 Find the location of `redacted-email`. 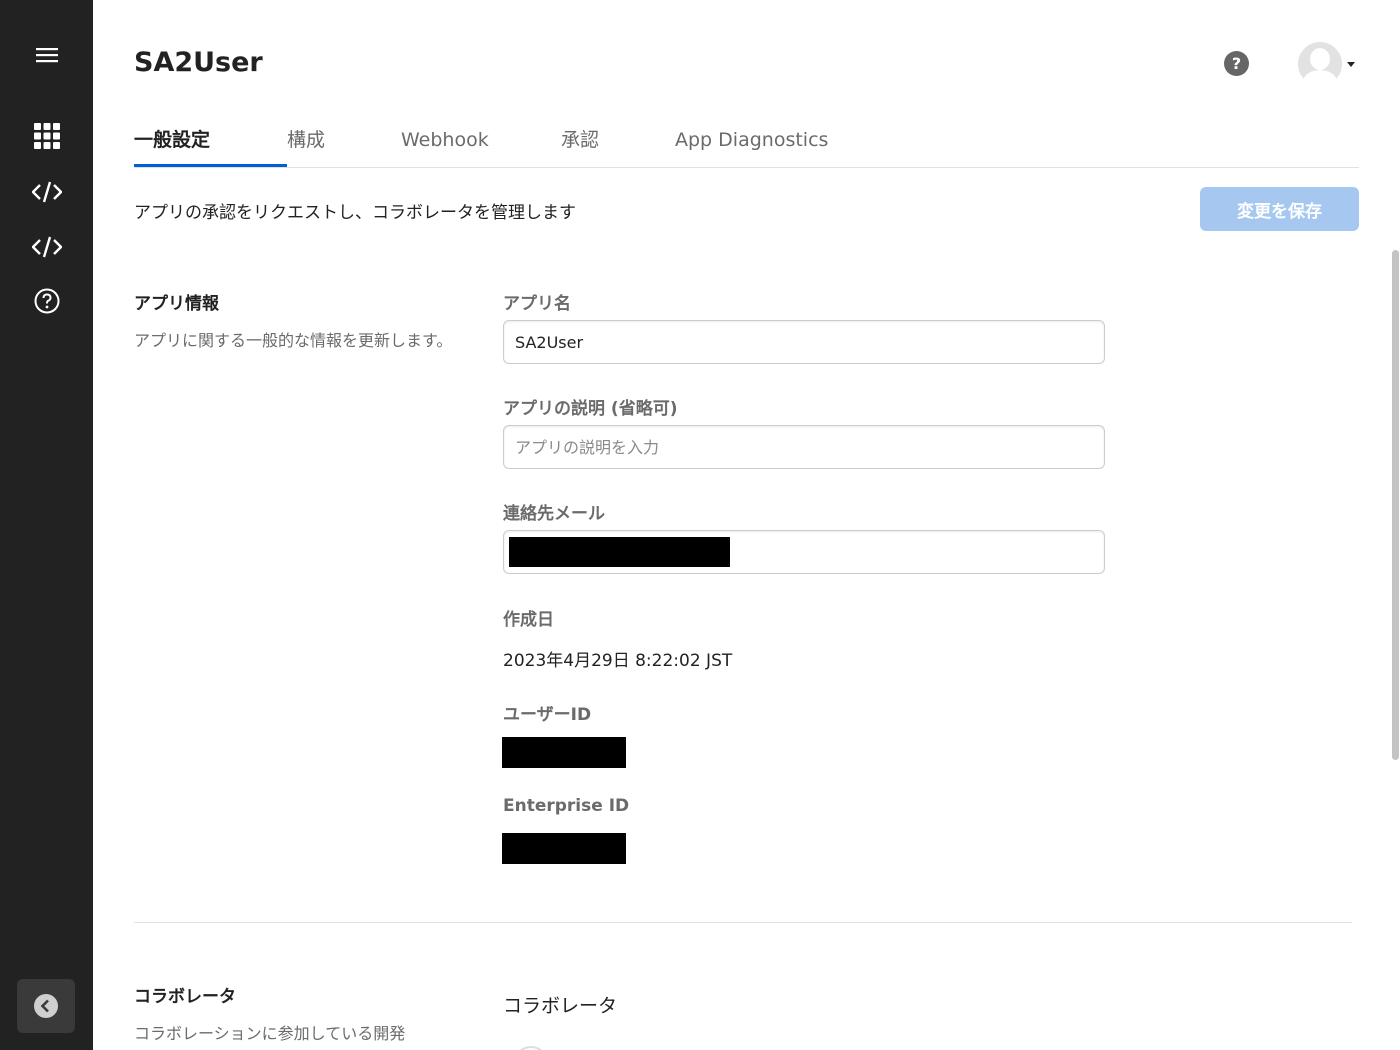

redacted-email is located at coordinates (619, 552).